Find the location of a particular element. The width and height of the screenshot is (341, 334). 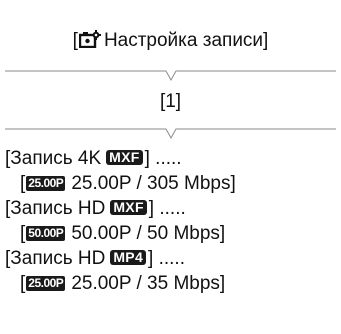

menu-title-text: Настройка записи is located at coordinates (183, 40).